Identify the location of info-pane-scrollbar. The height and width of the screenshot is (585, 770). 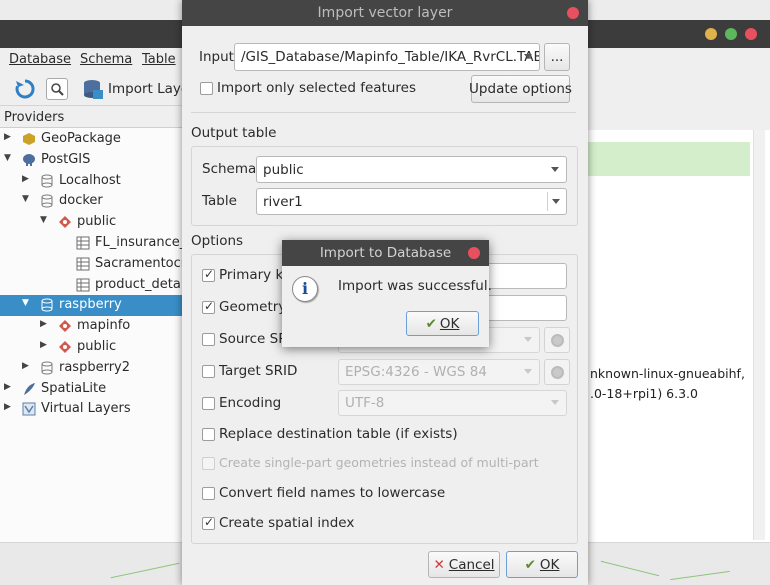
(759, 335).